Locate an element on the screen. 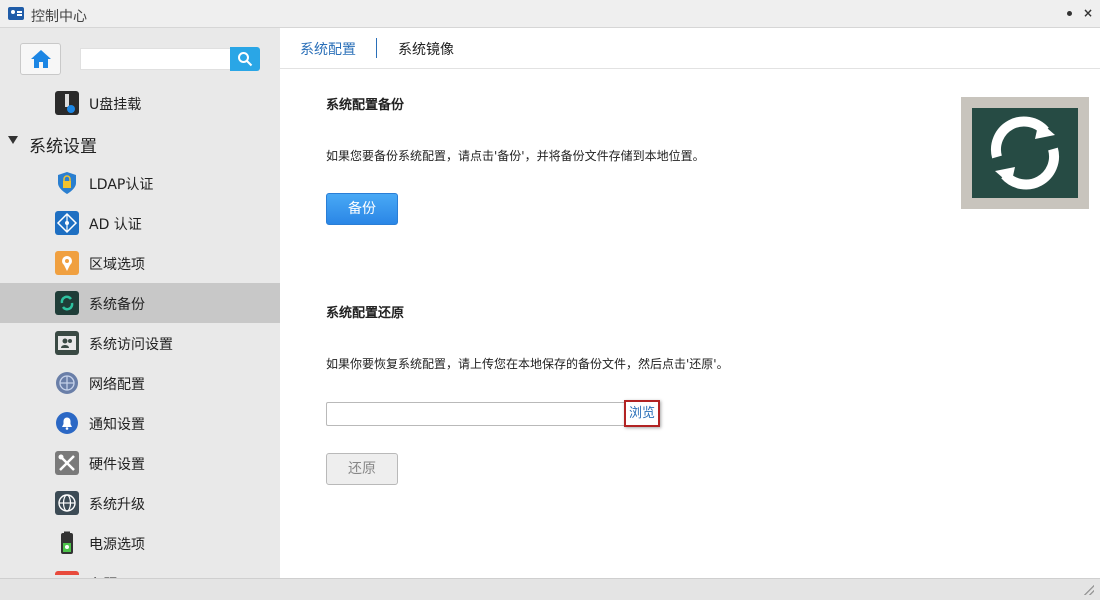  sidebar-item-label: LDAP认证 is located at coordinates (121, 185).